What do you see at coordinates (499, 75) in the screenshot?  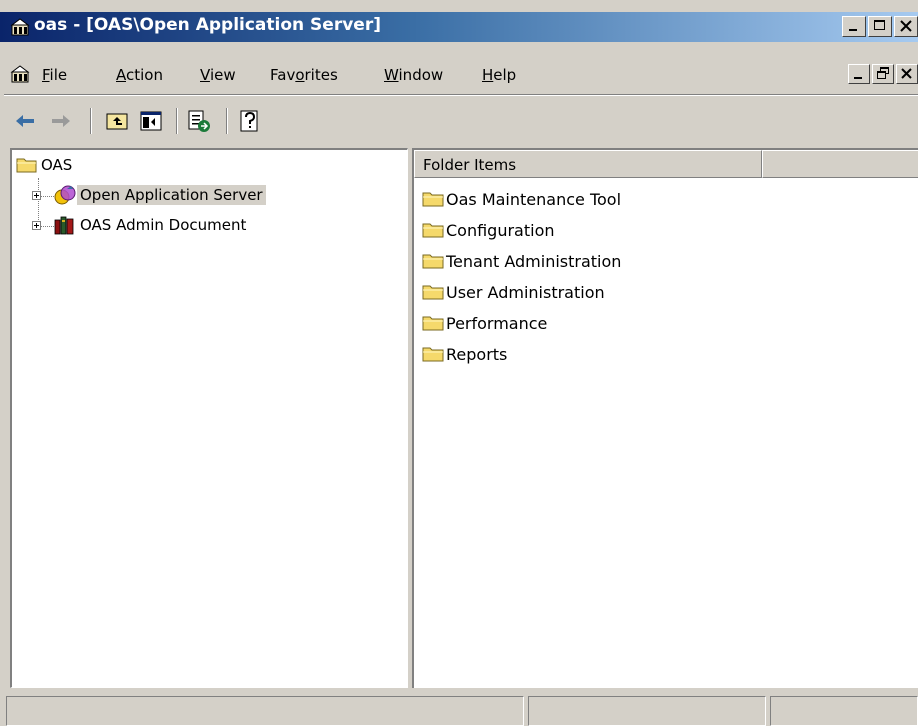 I see `menu-help: Help` at bounding box center [499, 75].